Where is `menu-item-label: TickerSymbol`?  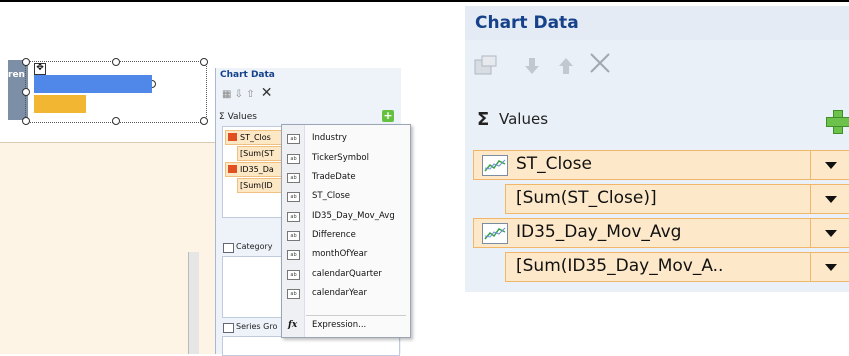 menu-item-label: TickerSymbol is located at coordinates (340, 158).